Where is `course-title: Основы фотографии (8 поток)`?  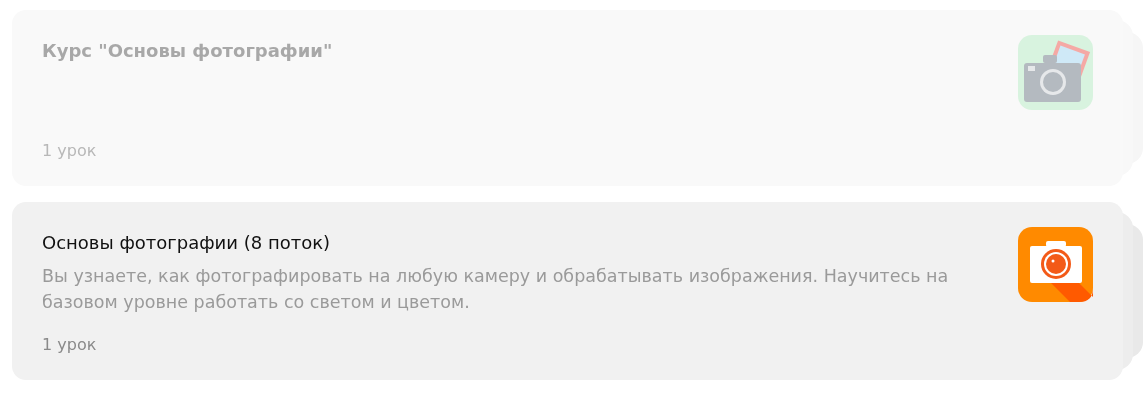
course-title: Основы фотографии (8 поток) is located at coordinates (187, 242).